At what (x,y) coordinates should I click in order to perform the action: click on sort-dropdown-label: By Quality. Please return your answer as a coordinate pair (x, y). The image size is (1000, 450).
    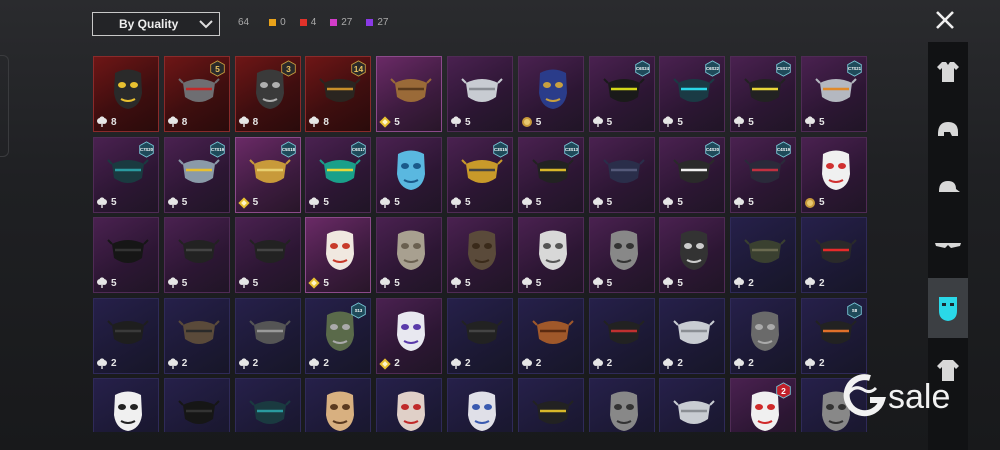
    Looking at the image, I should click on (149, 24).